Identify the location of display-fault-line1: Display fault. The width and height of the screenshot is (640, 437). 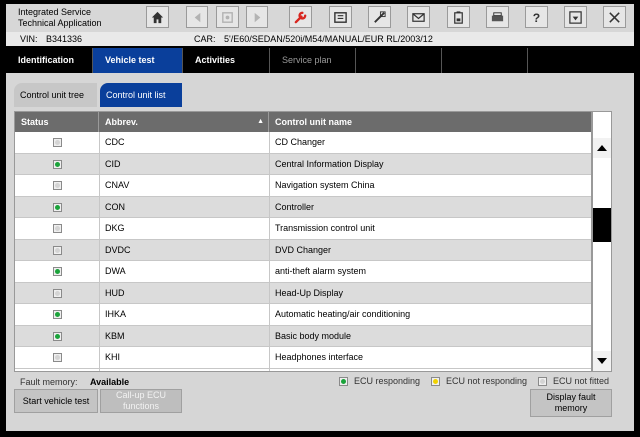
(571, 397).